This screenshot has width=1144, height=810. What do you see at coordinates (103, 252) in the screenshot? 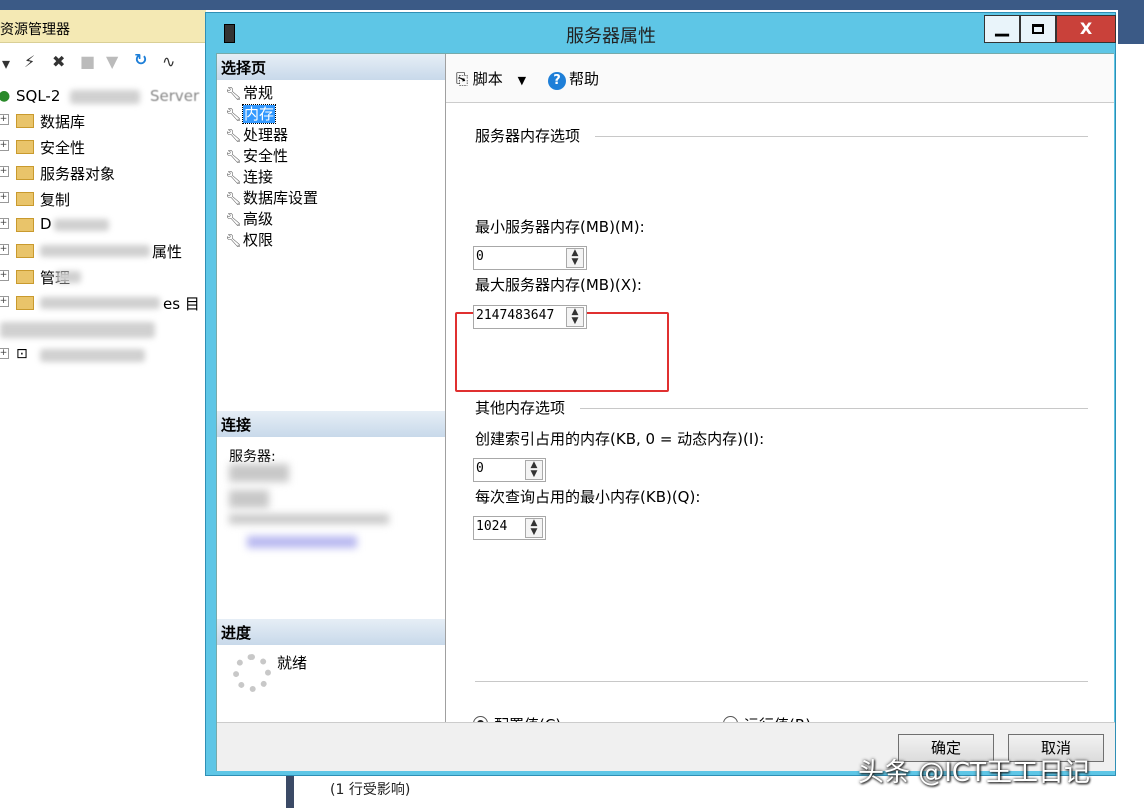
I see `tree-node-blurred: + 属性` at bounding box center [103, 252].